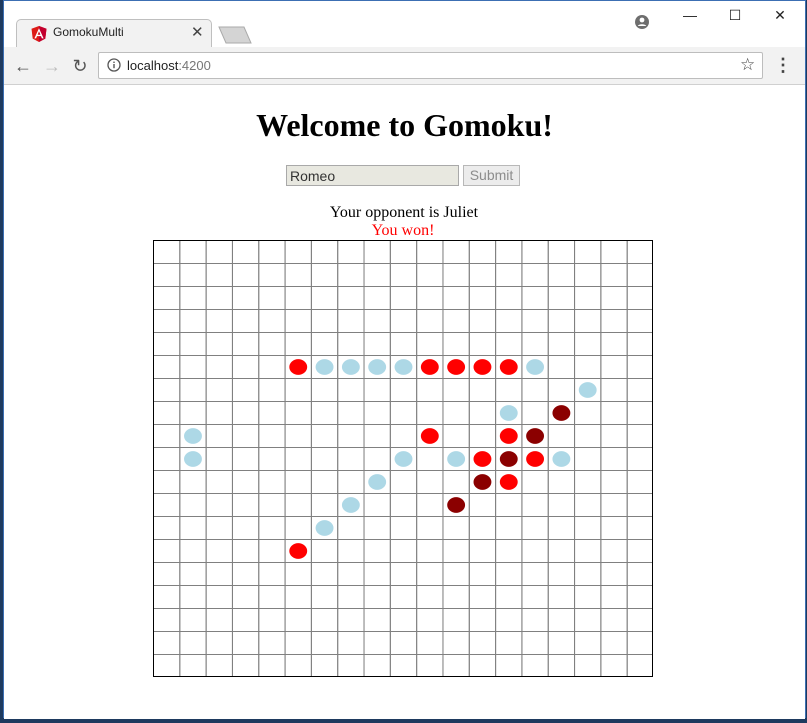 This screenshot has width=807, height=723. Describe the element at coordinates (153, 65) in the screenshot. I see `url-host: localhost` at that location.